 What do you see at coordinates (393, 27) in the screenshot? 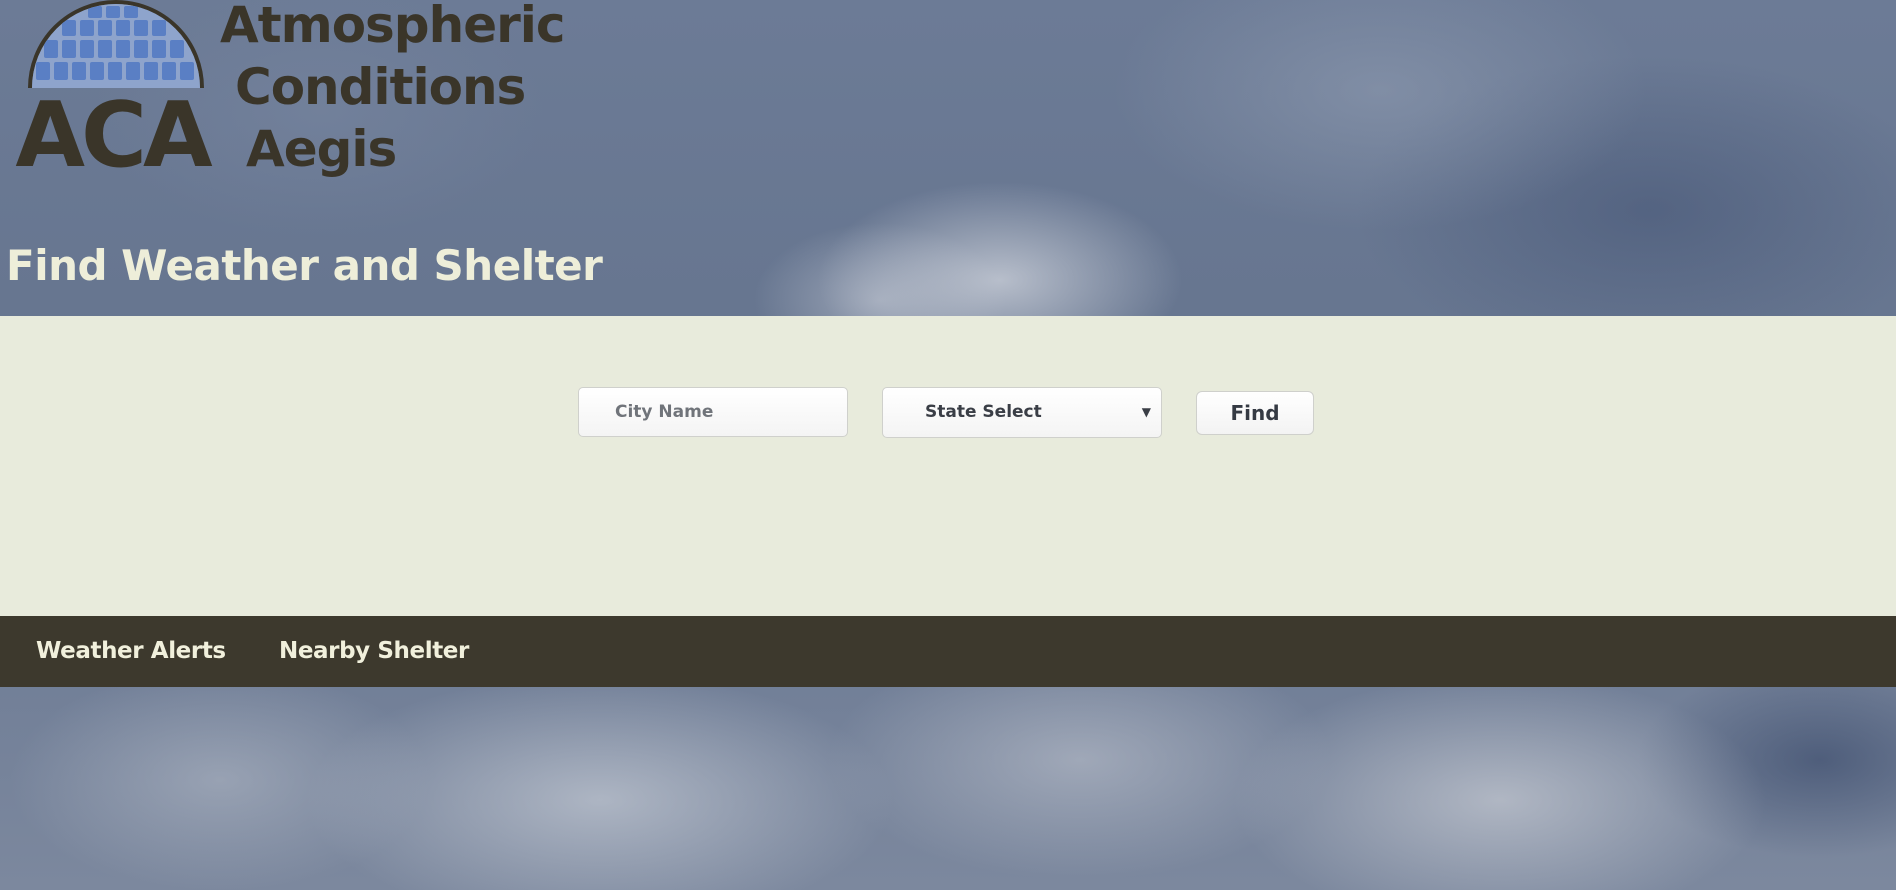
I see `brand-name-line-1: Atmospheric` at bounding box center [393, 27].